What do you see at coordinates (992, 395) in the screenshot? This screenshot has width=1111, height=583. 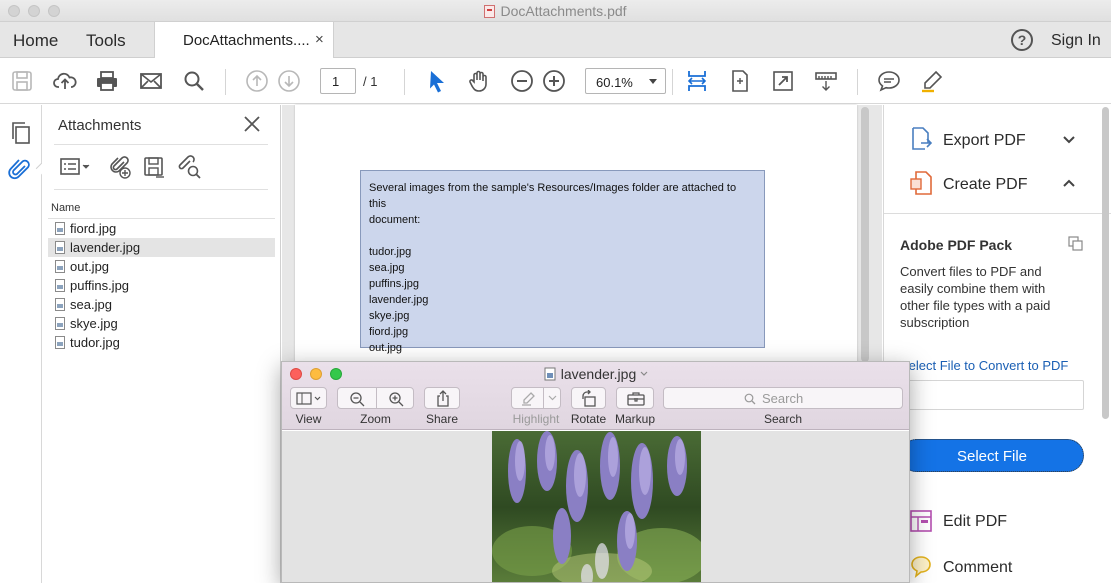 I see `file-path-input` at bounding box center [992, 395].